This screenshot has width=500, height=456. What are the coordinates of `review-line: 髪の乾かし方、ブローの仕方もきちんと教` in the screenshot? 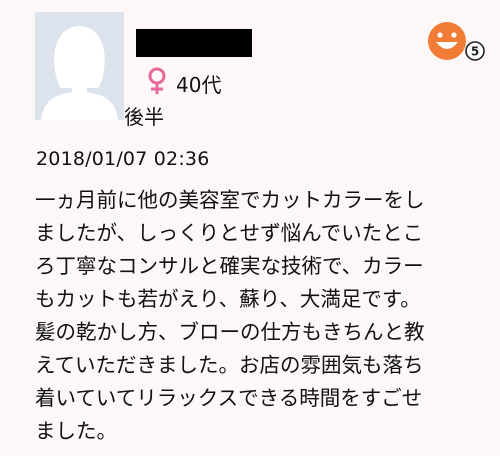 It's located at (230, 332).